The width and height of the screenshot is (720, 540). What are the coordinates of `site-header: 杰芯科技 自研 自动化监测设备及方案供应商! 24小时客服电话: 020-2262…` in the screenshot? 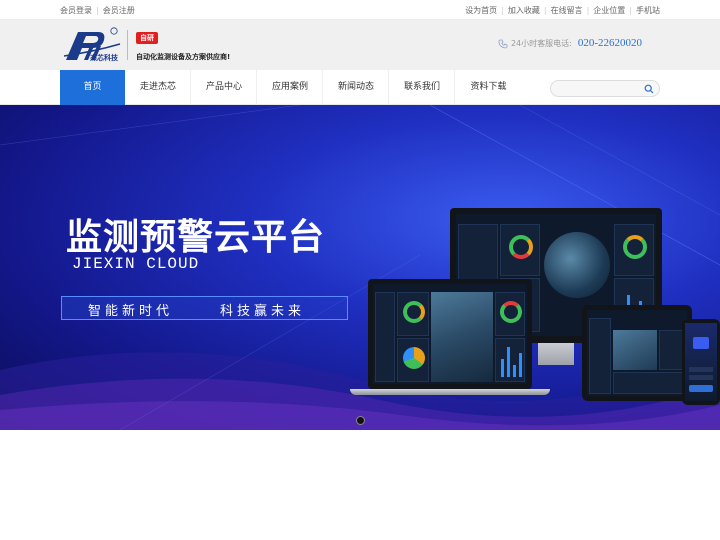 It's located at (360, 45).